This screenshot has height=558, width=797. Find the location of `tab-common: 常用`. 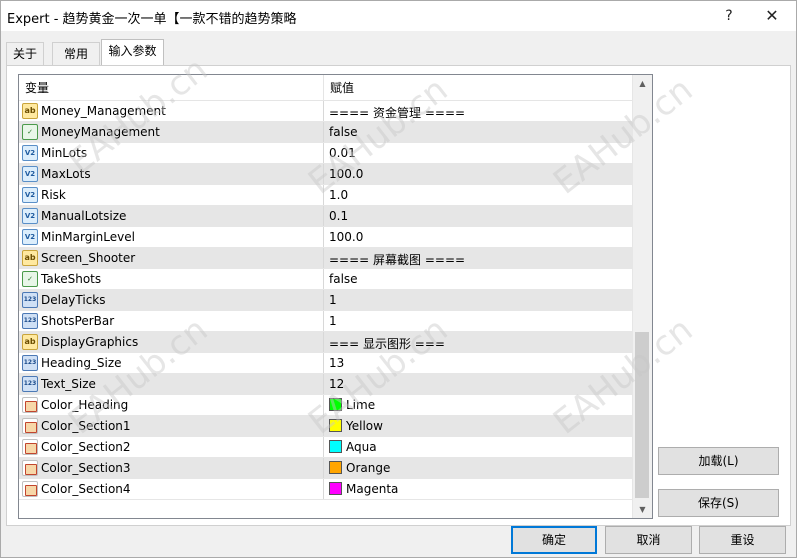

tab-common: 常用 is located at coordinates (76, 54).